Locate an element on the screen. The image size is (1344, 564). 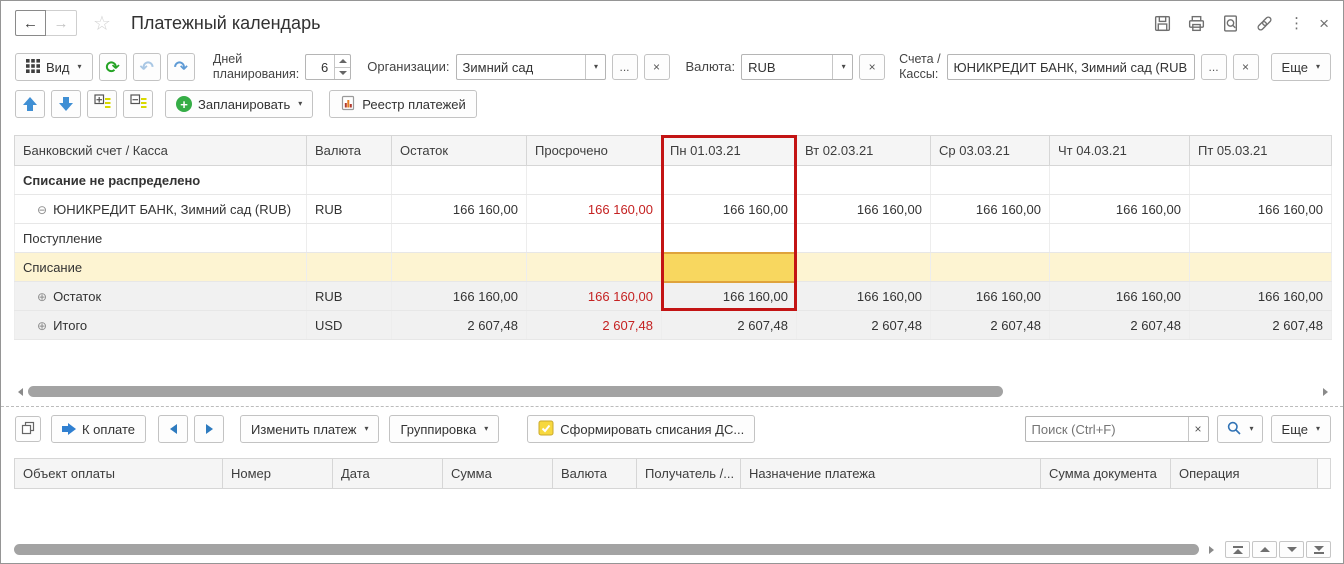
currency-clear-button: × is located at coordinates (872, 67).